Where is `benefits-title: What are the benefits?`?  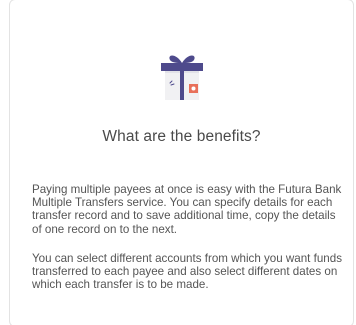 benefits-title: What are the benefits? is located at coordinates (181, 136).